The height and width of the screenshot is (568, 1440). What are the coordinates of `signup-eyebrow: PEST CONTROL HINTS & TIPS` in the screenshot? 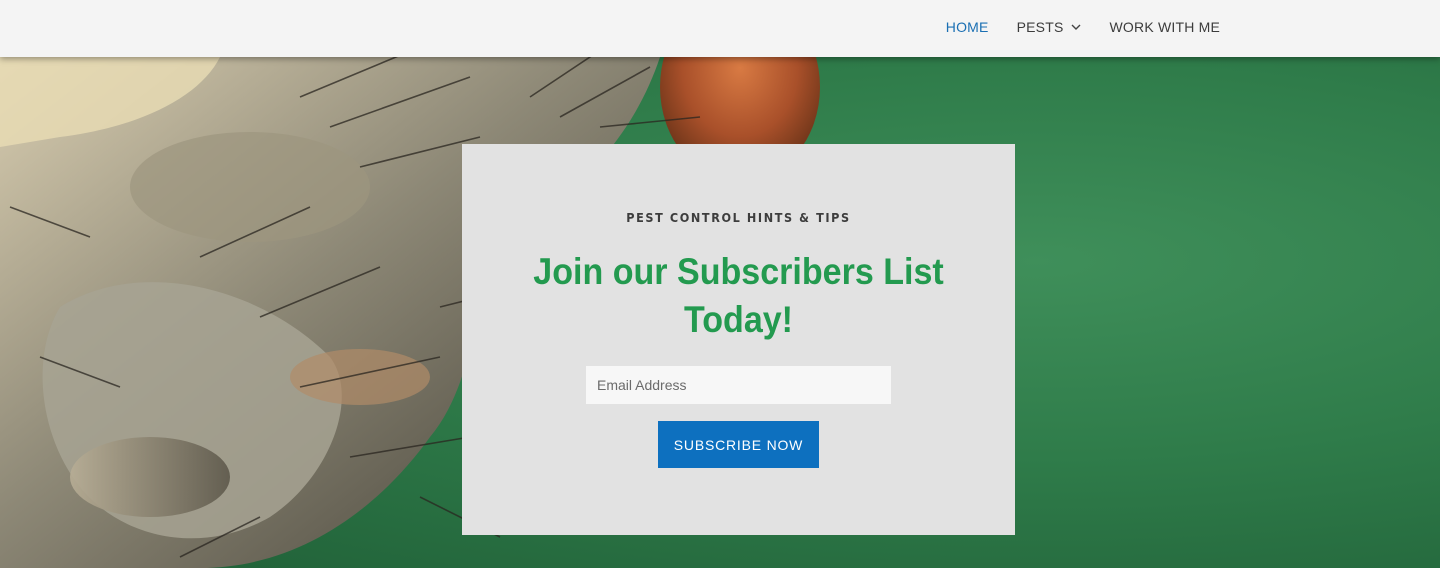 It's located at (738, 217).